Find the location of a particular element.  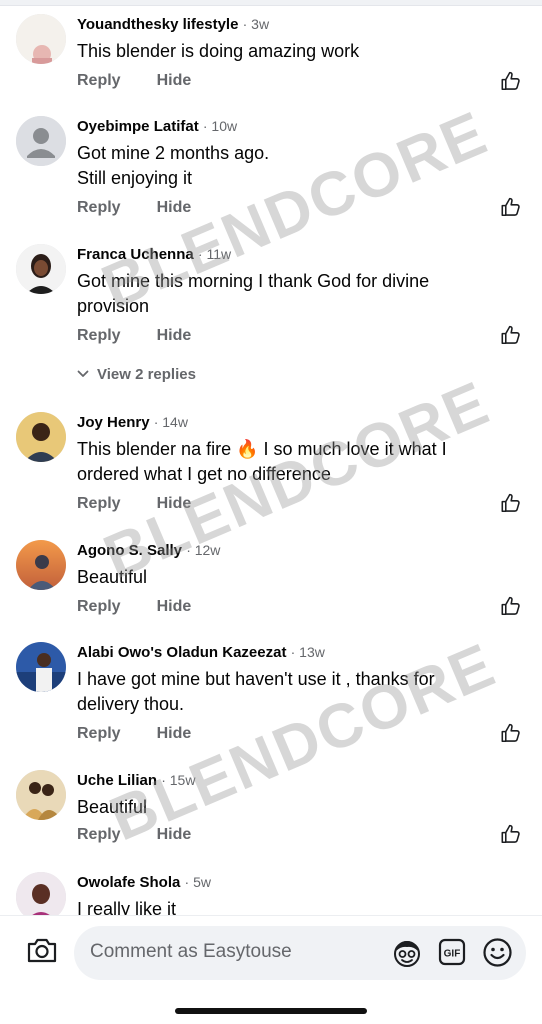

comment-author: Joy Henry is located at coordinates (113, 422).